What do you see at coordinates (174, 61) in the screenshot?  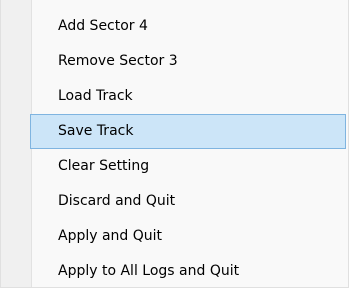 I see `menu-item-remove-sector-3: Remove Sector 3` at bounding box center [174, 61].